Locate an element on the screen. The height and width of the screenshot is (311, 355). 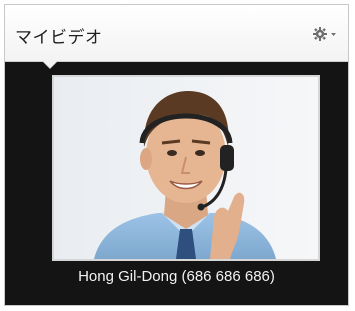
panel-title: マイビデオ is located at coordinates (59, 37).